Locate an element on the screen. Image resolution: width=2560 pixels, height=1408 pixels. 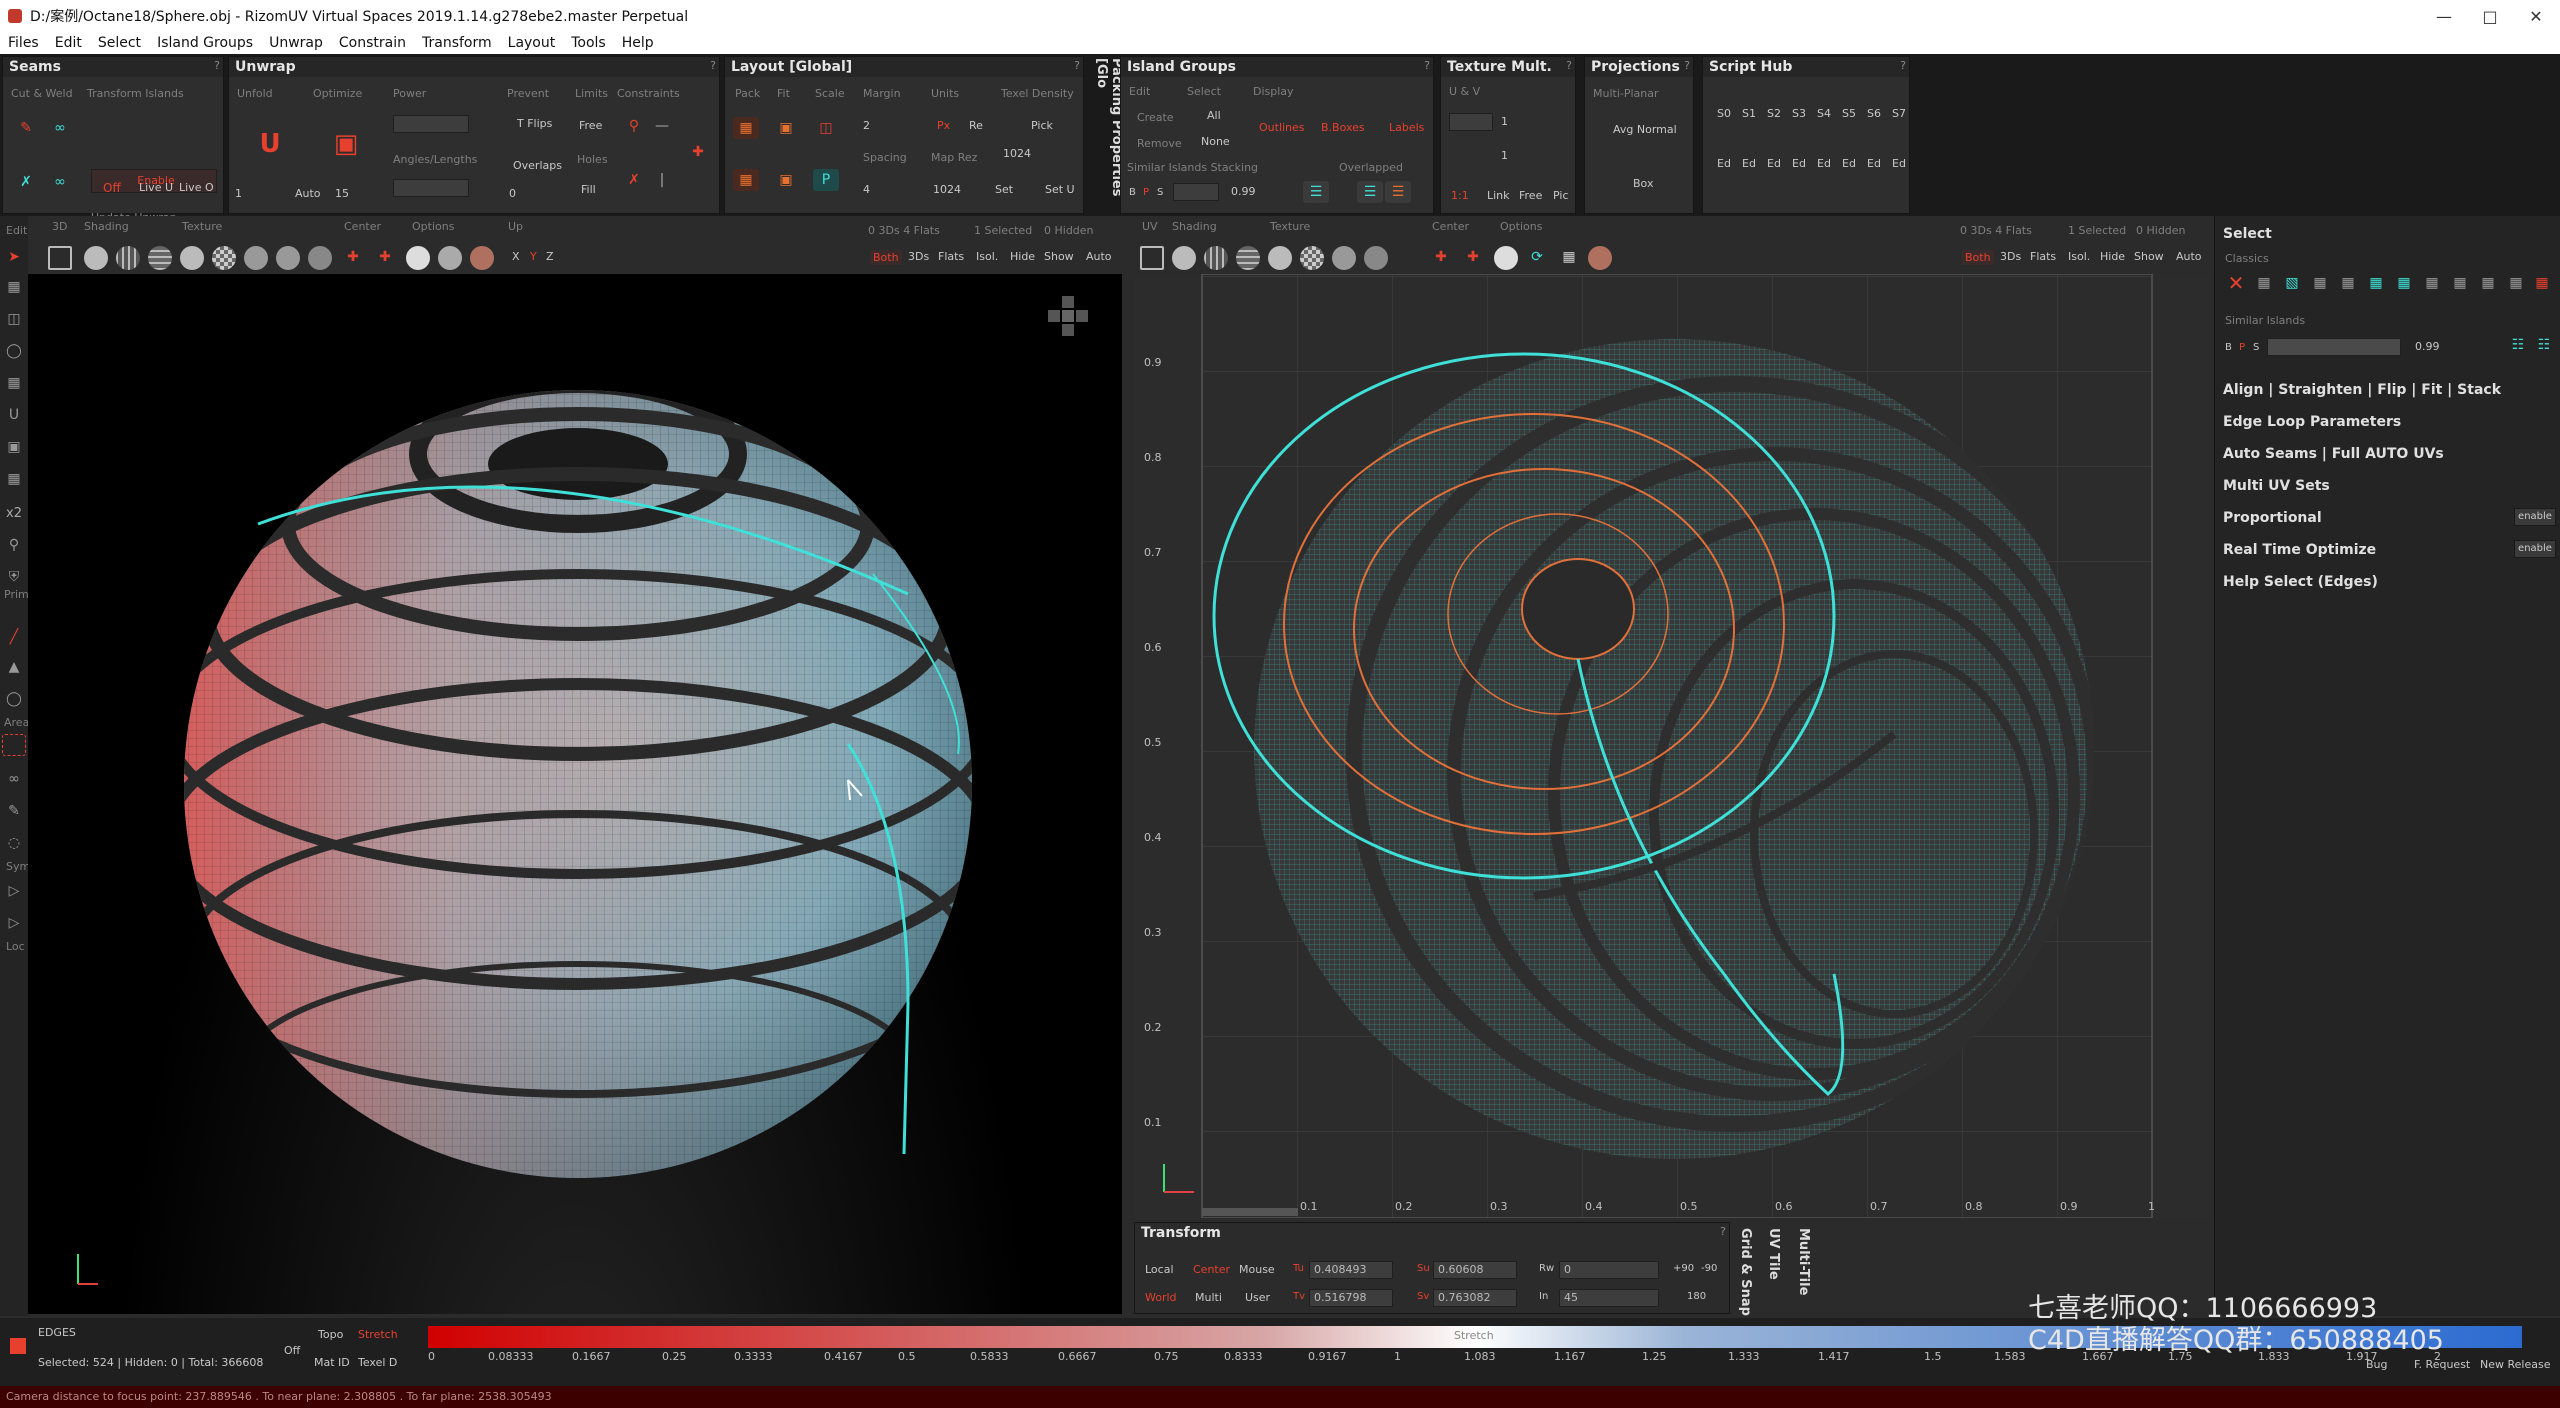
power-field is located at coordinates (431, 124).